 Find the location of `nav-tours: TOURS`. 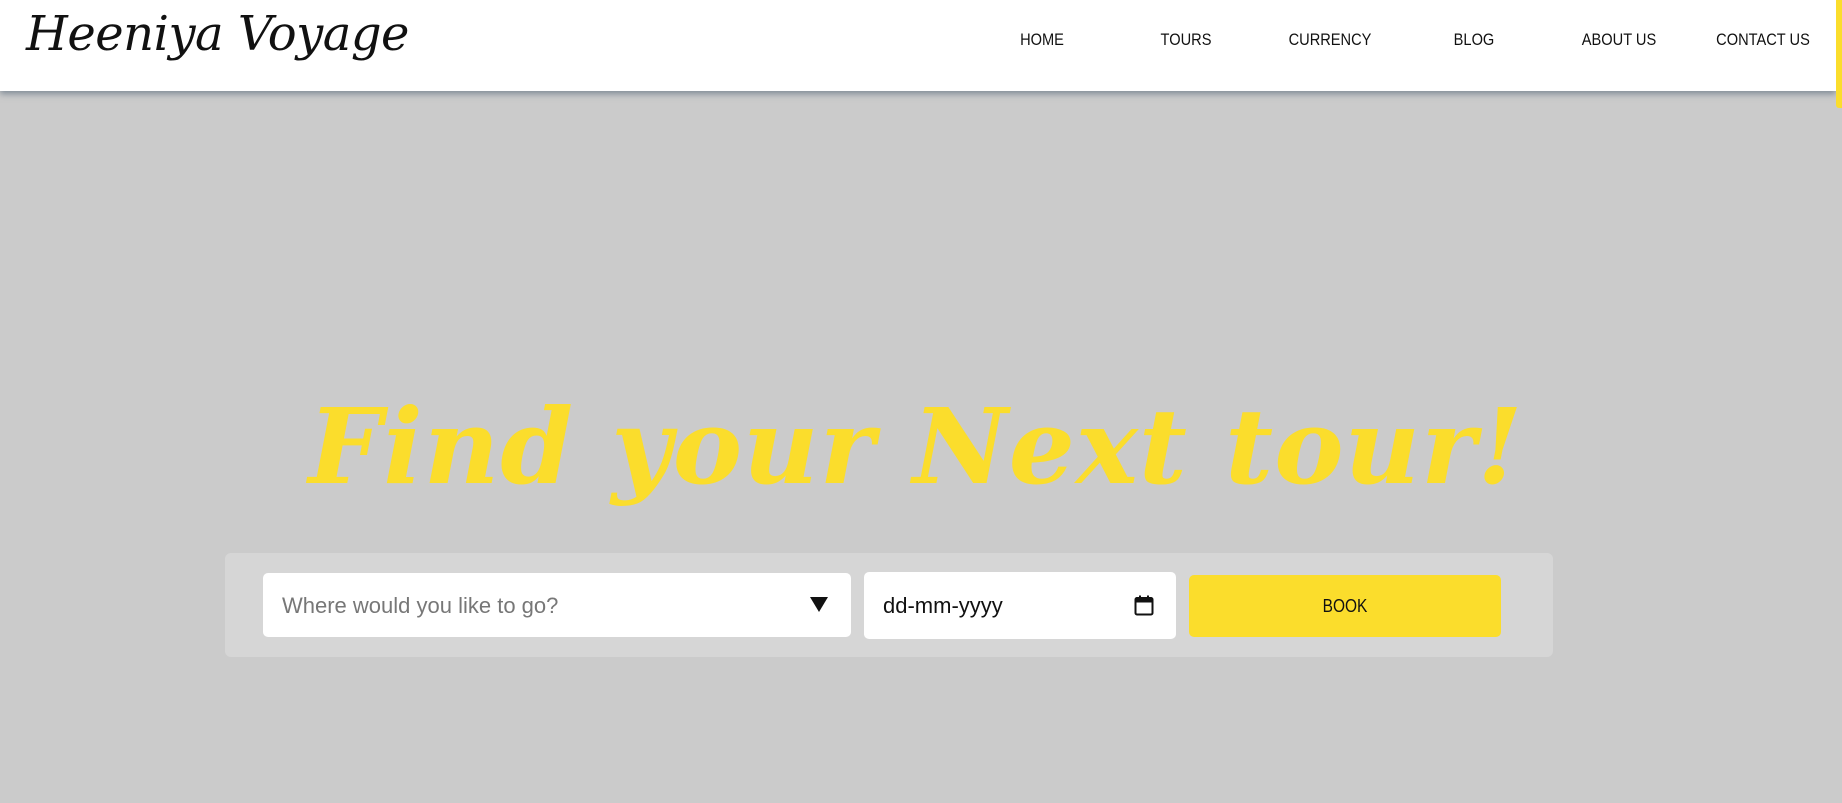

nav-tours: TOURS is located at coordinates (1186, 40).